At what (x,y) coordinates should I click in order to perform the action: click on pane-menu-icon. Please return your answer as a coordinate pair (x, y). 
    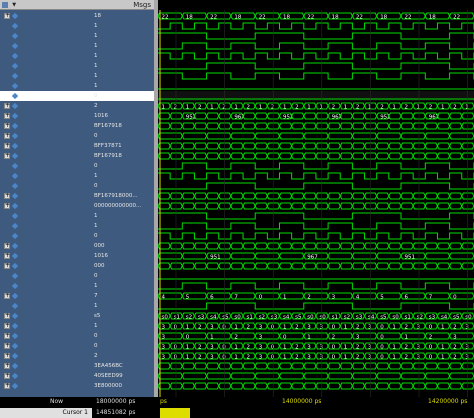
    Looking at the image, I should click on (5, 5).